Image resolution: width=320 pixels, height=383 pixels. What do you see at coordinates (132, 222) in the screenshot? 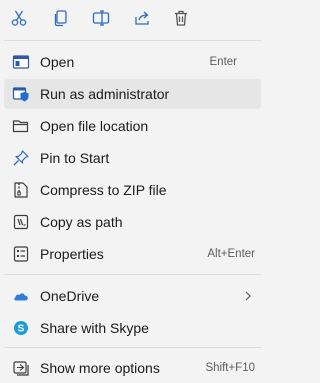
I see `menu-item-copy-as-path: Copy as path` at bounding box center [132, 222].